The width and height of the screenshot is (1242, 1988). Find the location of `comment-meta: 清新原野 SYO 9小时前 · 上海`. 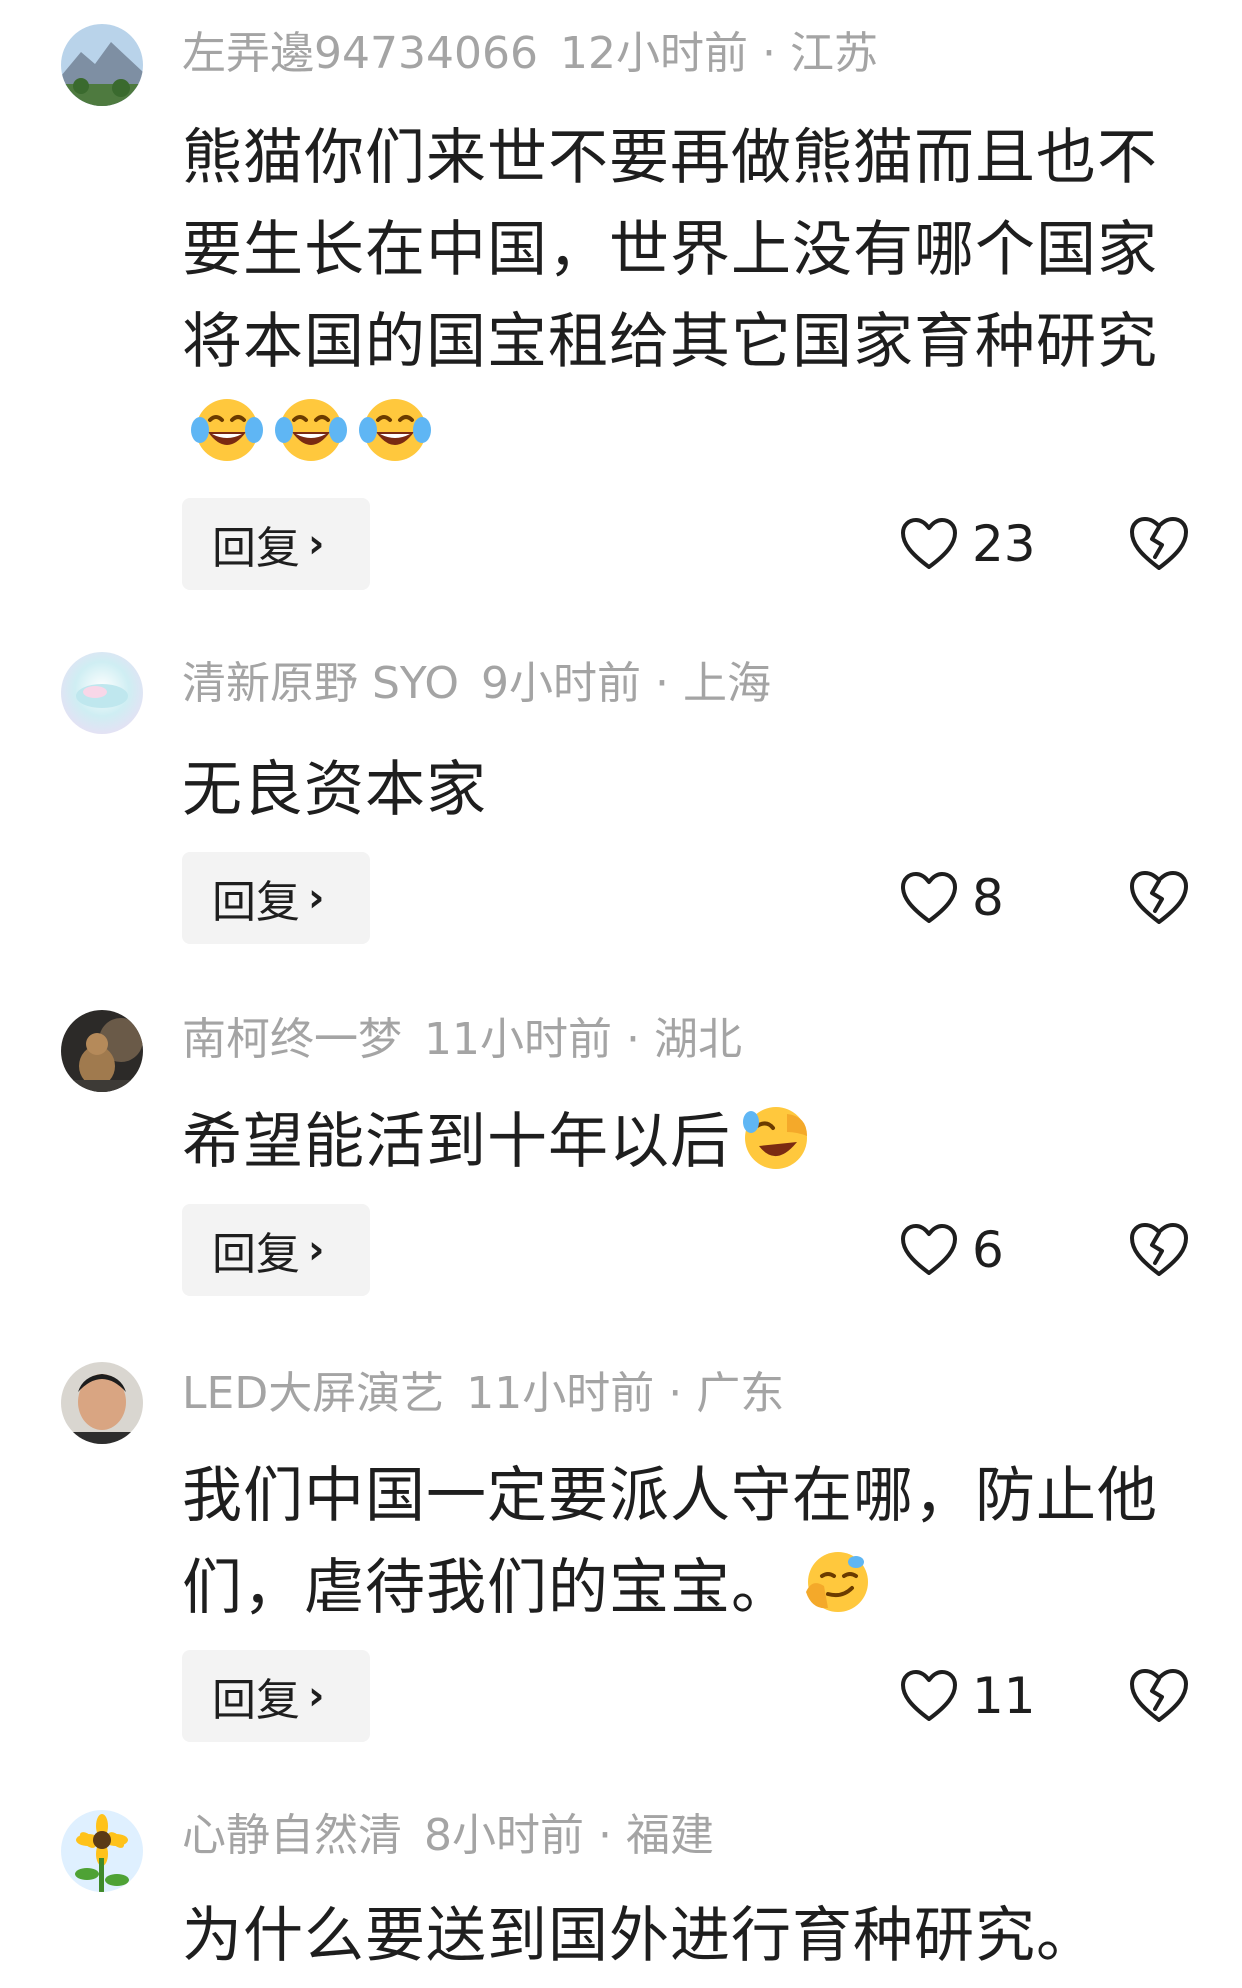

comment-meta: 清新原野 SYO 9小时前 · 上海 is located at coordinates (476, 684).